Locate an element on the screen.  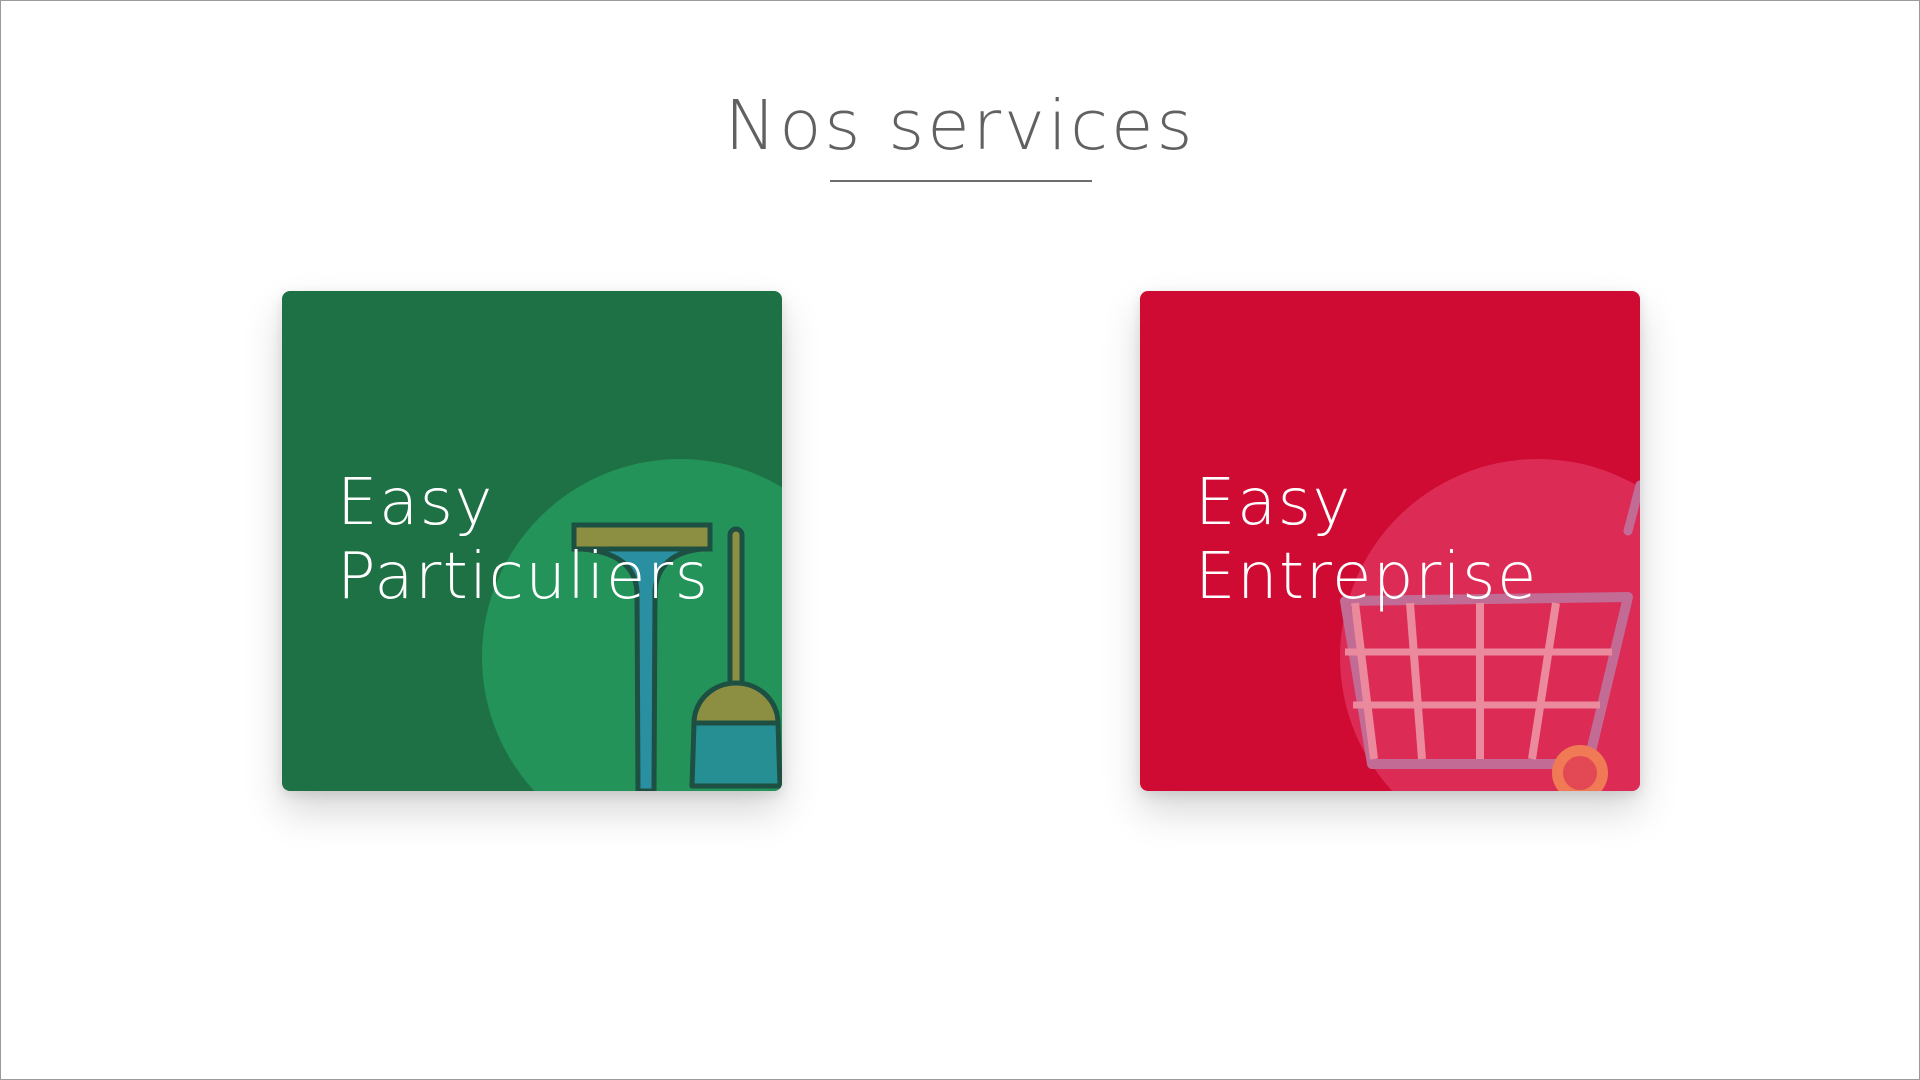
page-title: Nos services is located at coordinates (960, 126).